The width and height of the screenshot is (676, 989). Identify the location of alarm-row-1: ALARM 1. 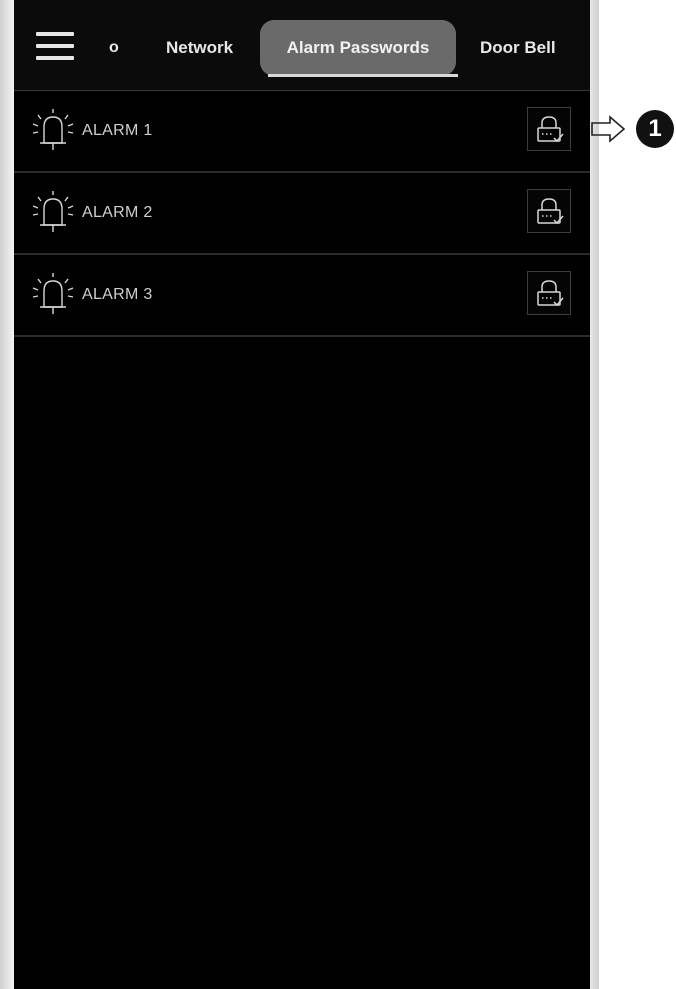
(302, 132).